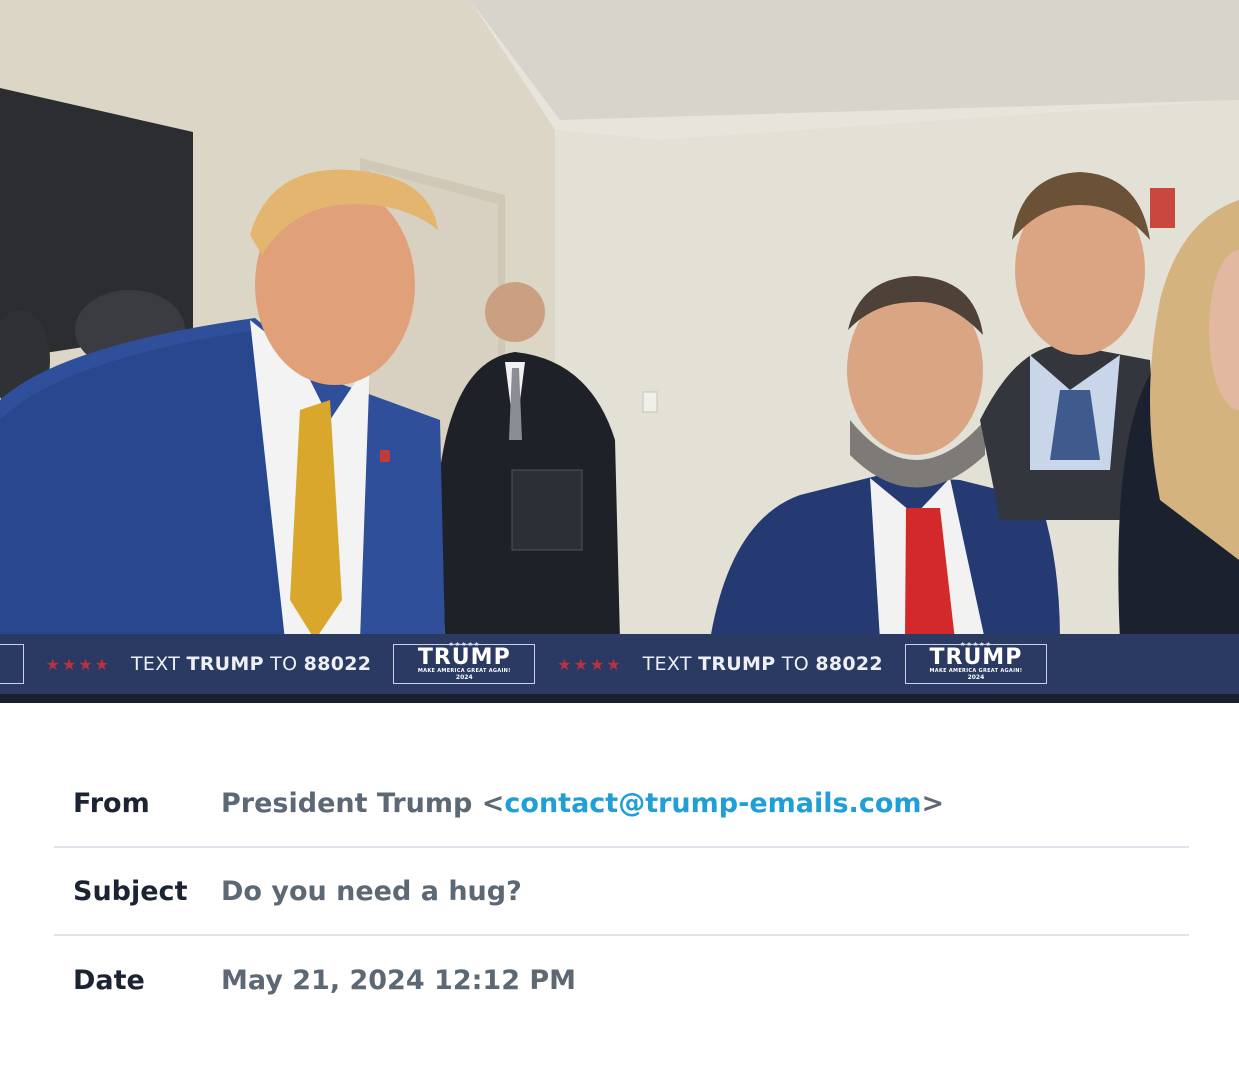  I want to click on subject-value: Do you need a hug?, so click(371, 891).